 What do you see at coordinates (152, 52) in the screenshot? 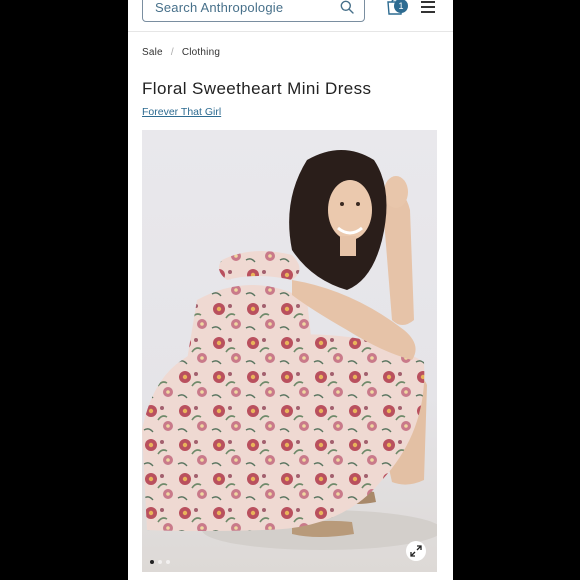
I see `breadcrumb-sale: Sale` at bounding box center [152, 52].